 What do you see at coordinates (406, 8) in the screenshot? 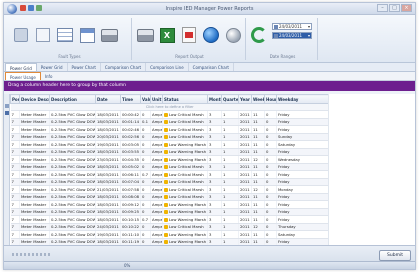
I see `close-icon: ×` at bounding box center [406, 8].